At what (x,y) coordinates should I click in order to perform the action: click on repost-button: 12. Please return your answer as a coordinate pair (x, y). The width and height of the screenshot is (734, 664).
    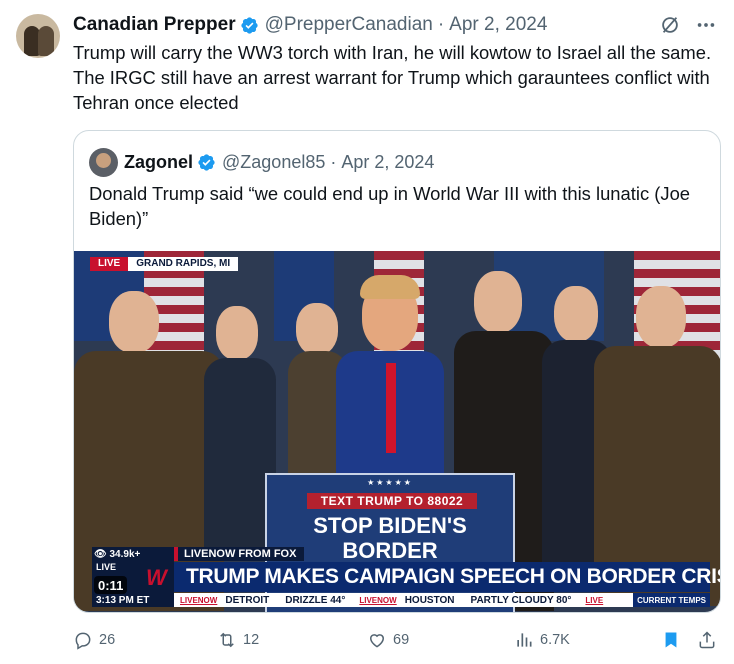
    Looking at the image, I should click on (238, 640).